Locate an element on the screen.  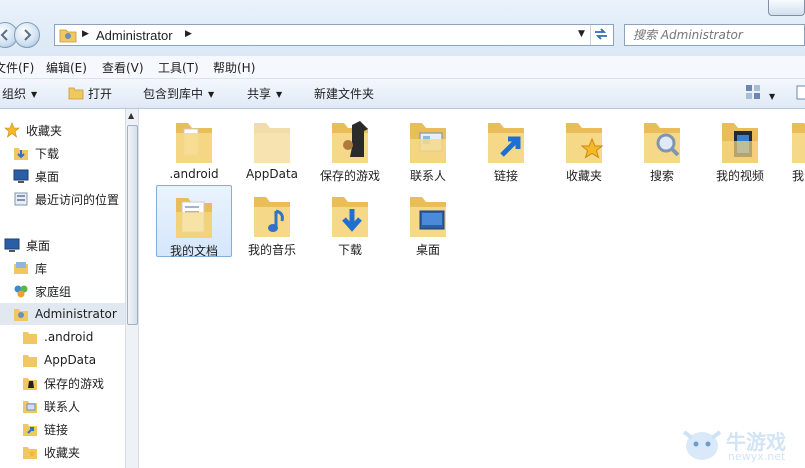
item-label: 保存的游戏 is located at coordinates (349, 176).